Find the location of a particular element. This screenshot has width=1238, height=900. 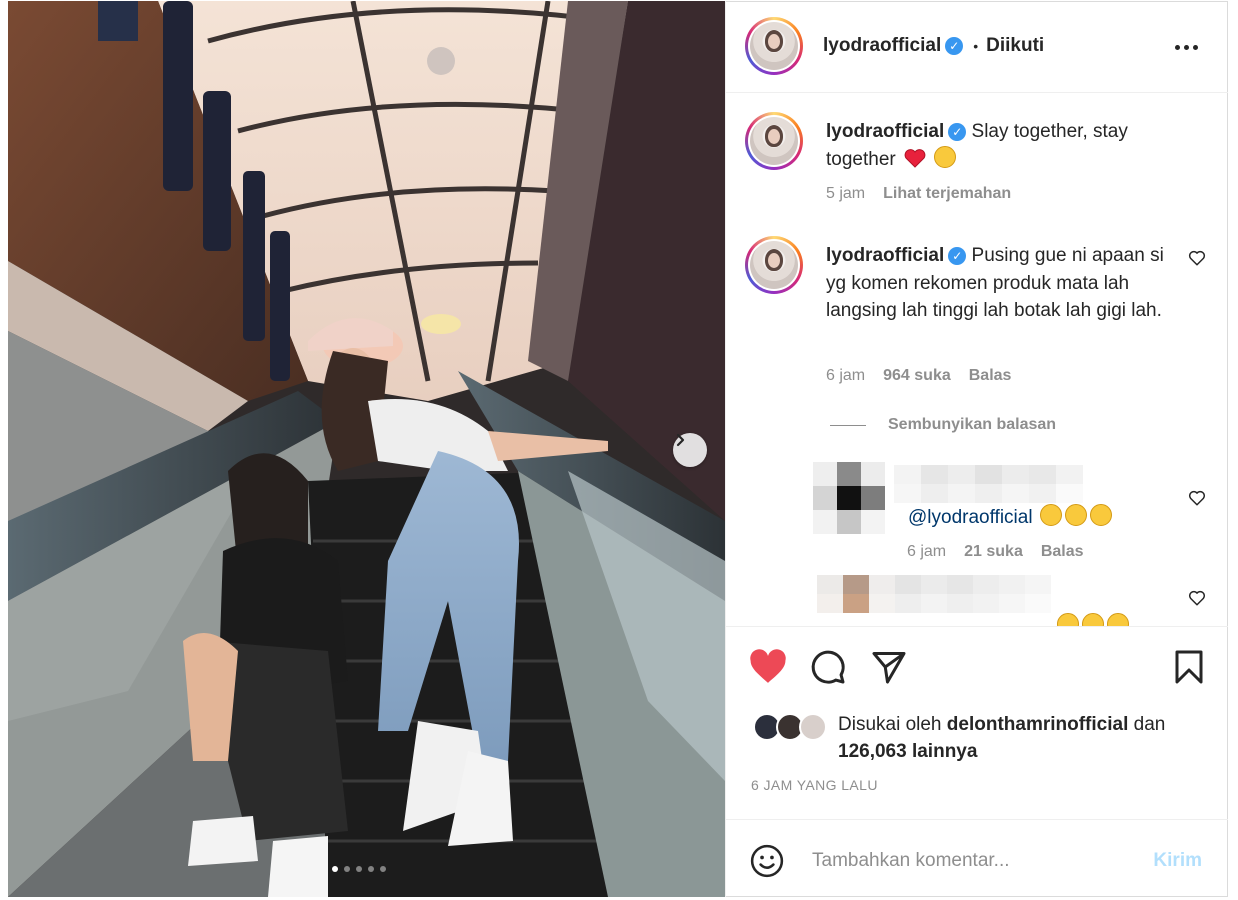

next-media-button is located at coordinates (690, 450).